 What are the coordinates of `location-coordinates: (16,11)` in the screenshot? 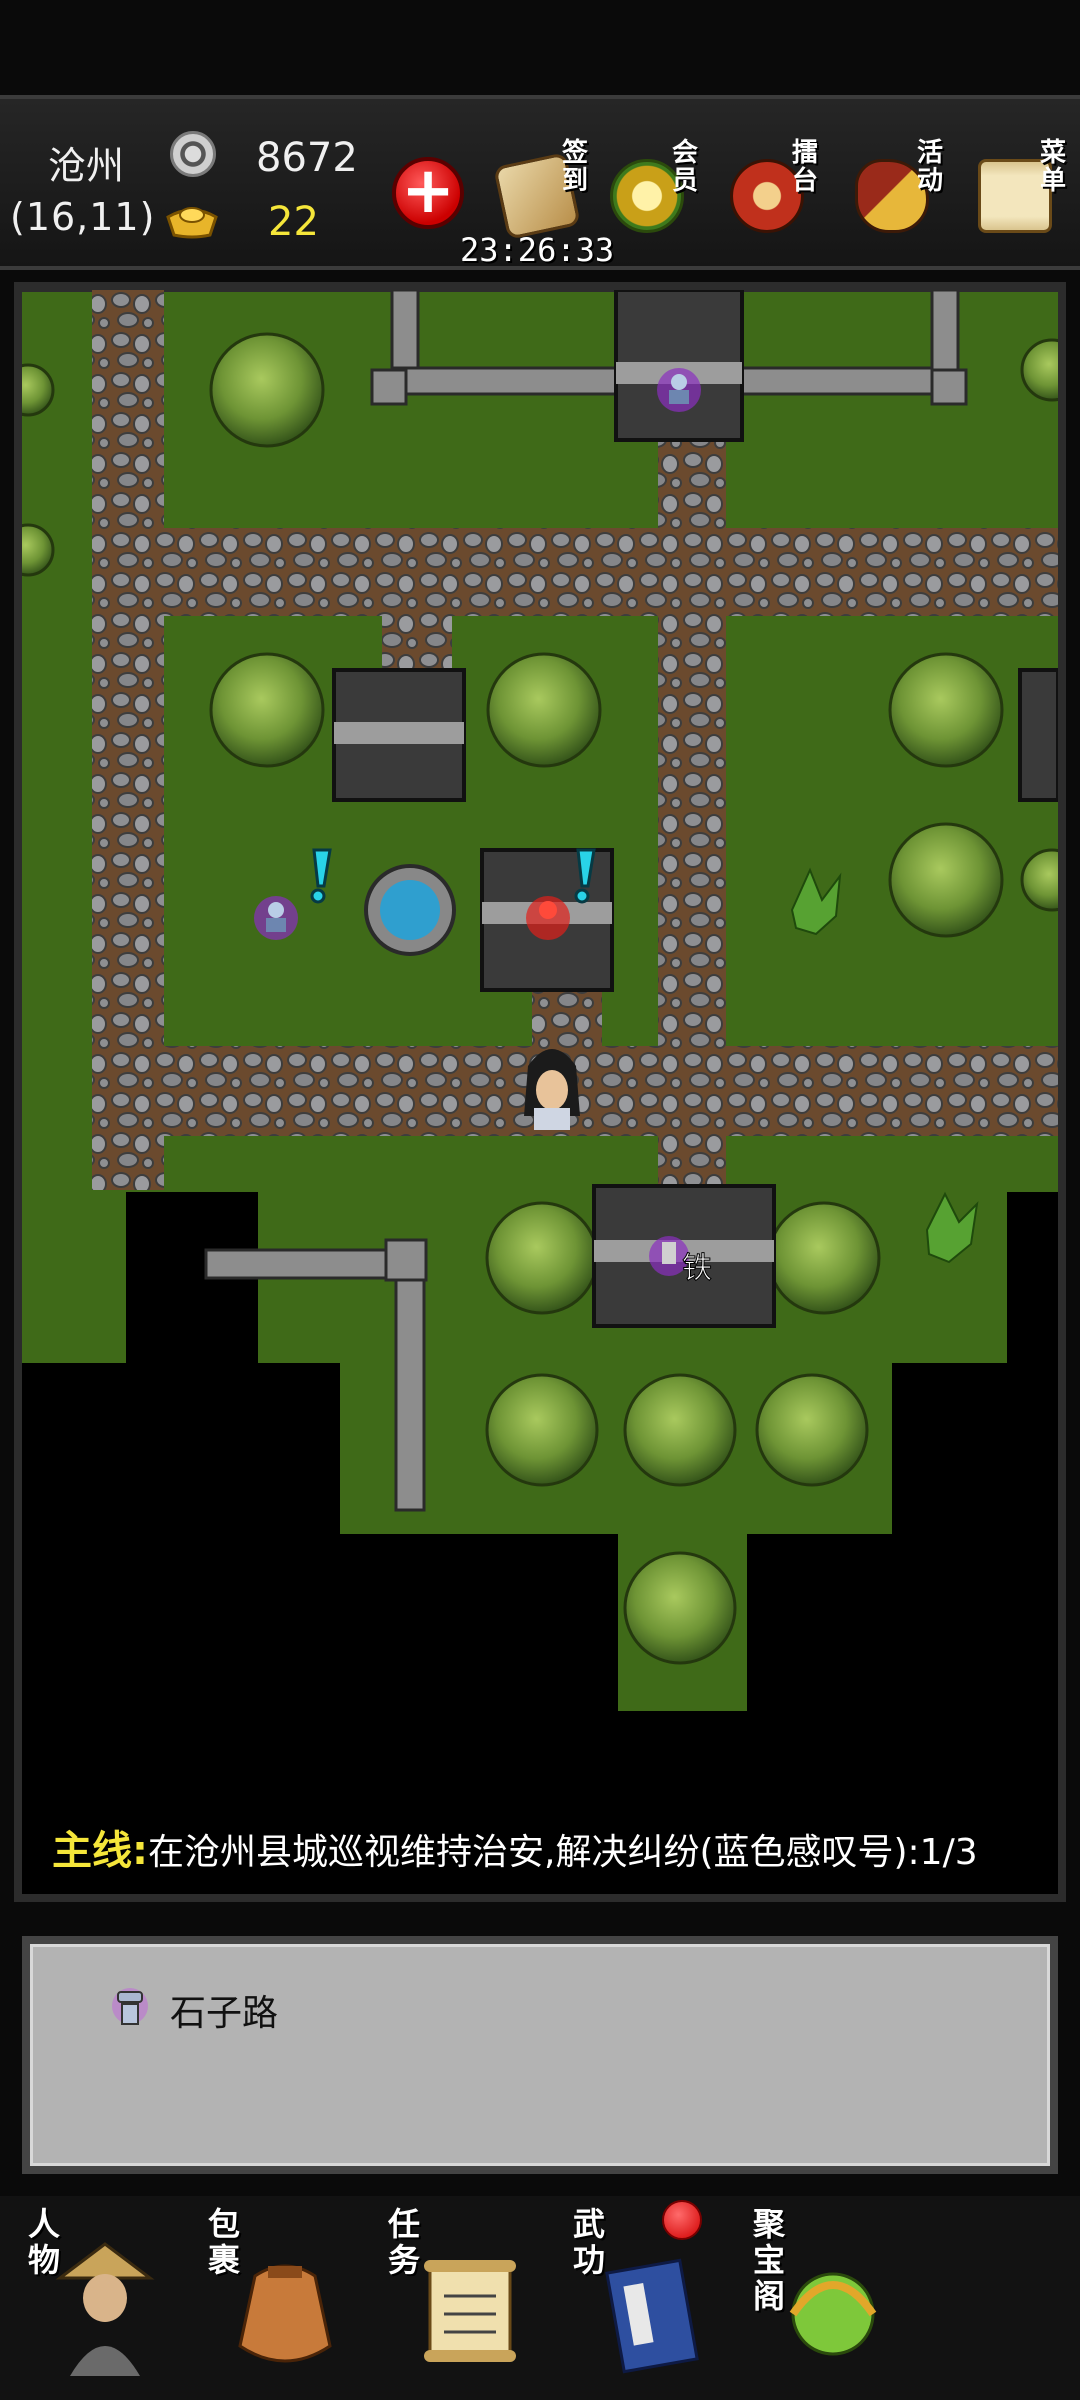 It's located at (83, 217).